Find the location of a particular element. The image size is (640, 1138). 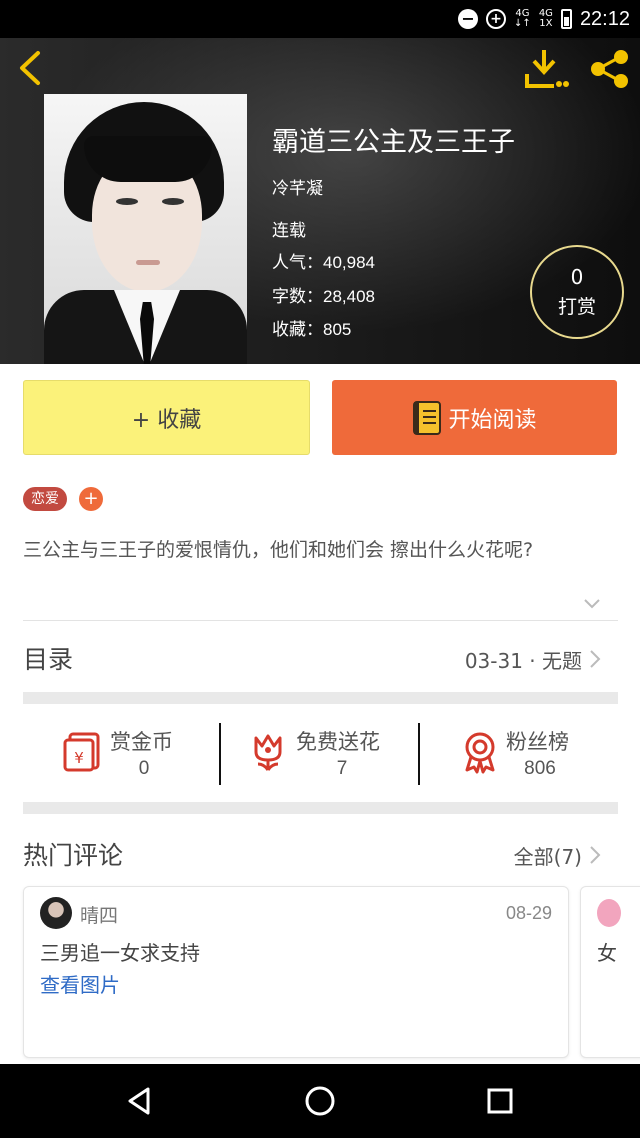

tip-count: 0 is located at coordinates (577, 277).